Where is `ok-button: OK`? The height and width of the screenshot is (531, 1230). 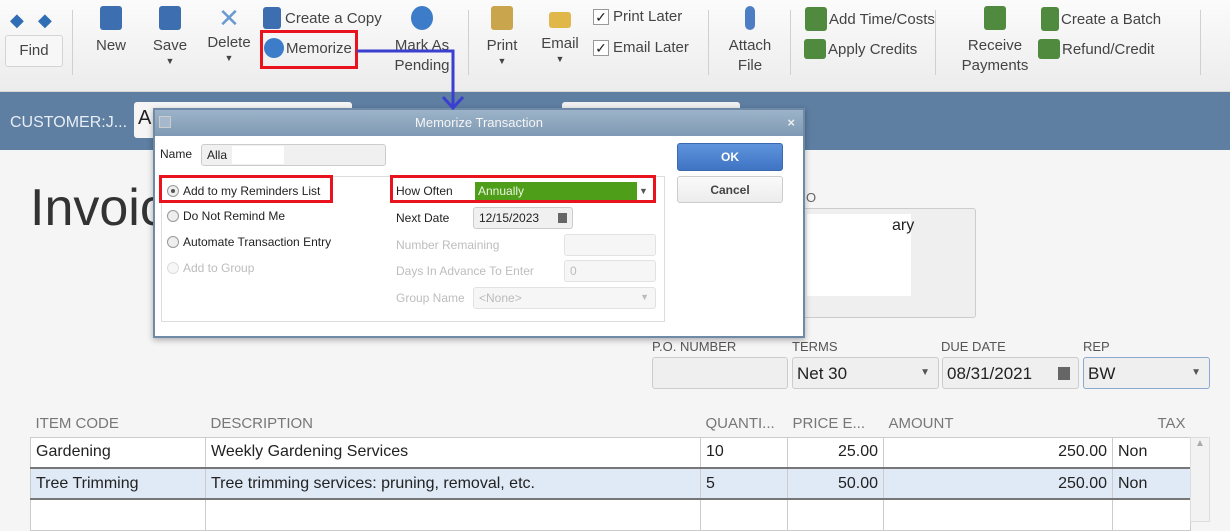 ok-button: OK is located at coordinates (730, 157).